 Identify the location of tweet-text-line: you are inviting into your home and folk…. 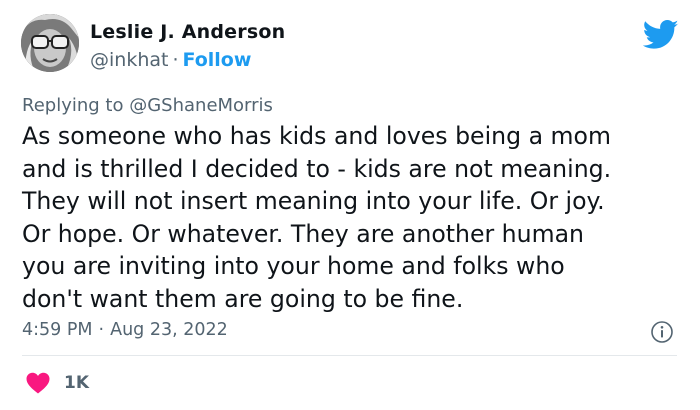
(293, 266).